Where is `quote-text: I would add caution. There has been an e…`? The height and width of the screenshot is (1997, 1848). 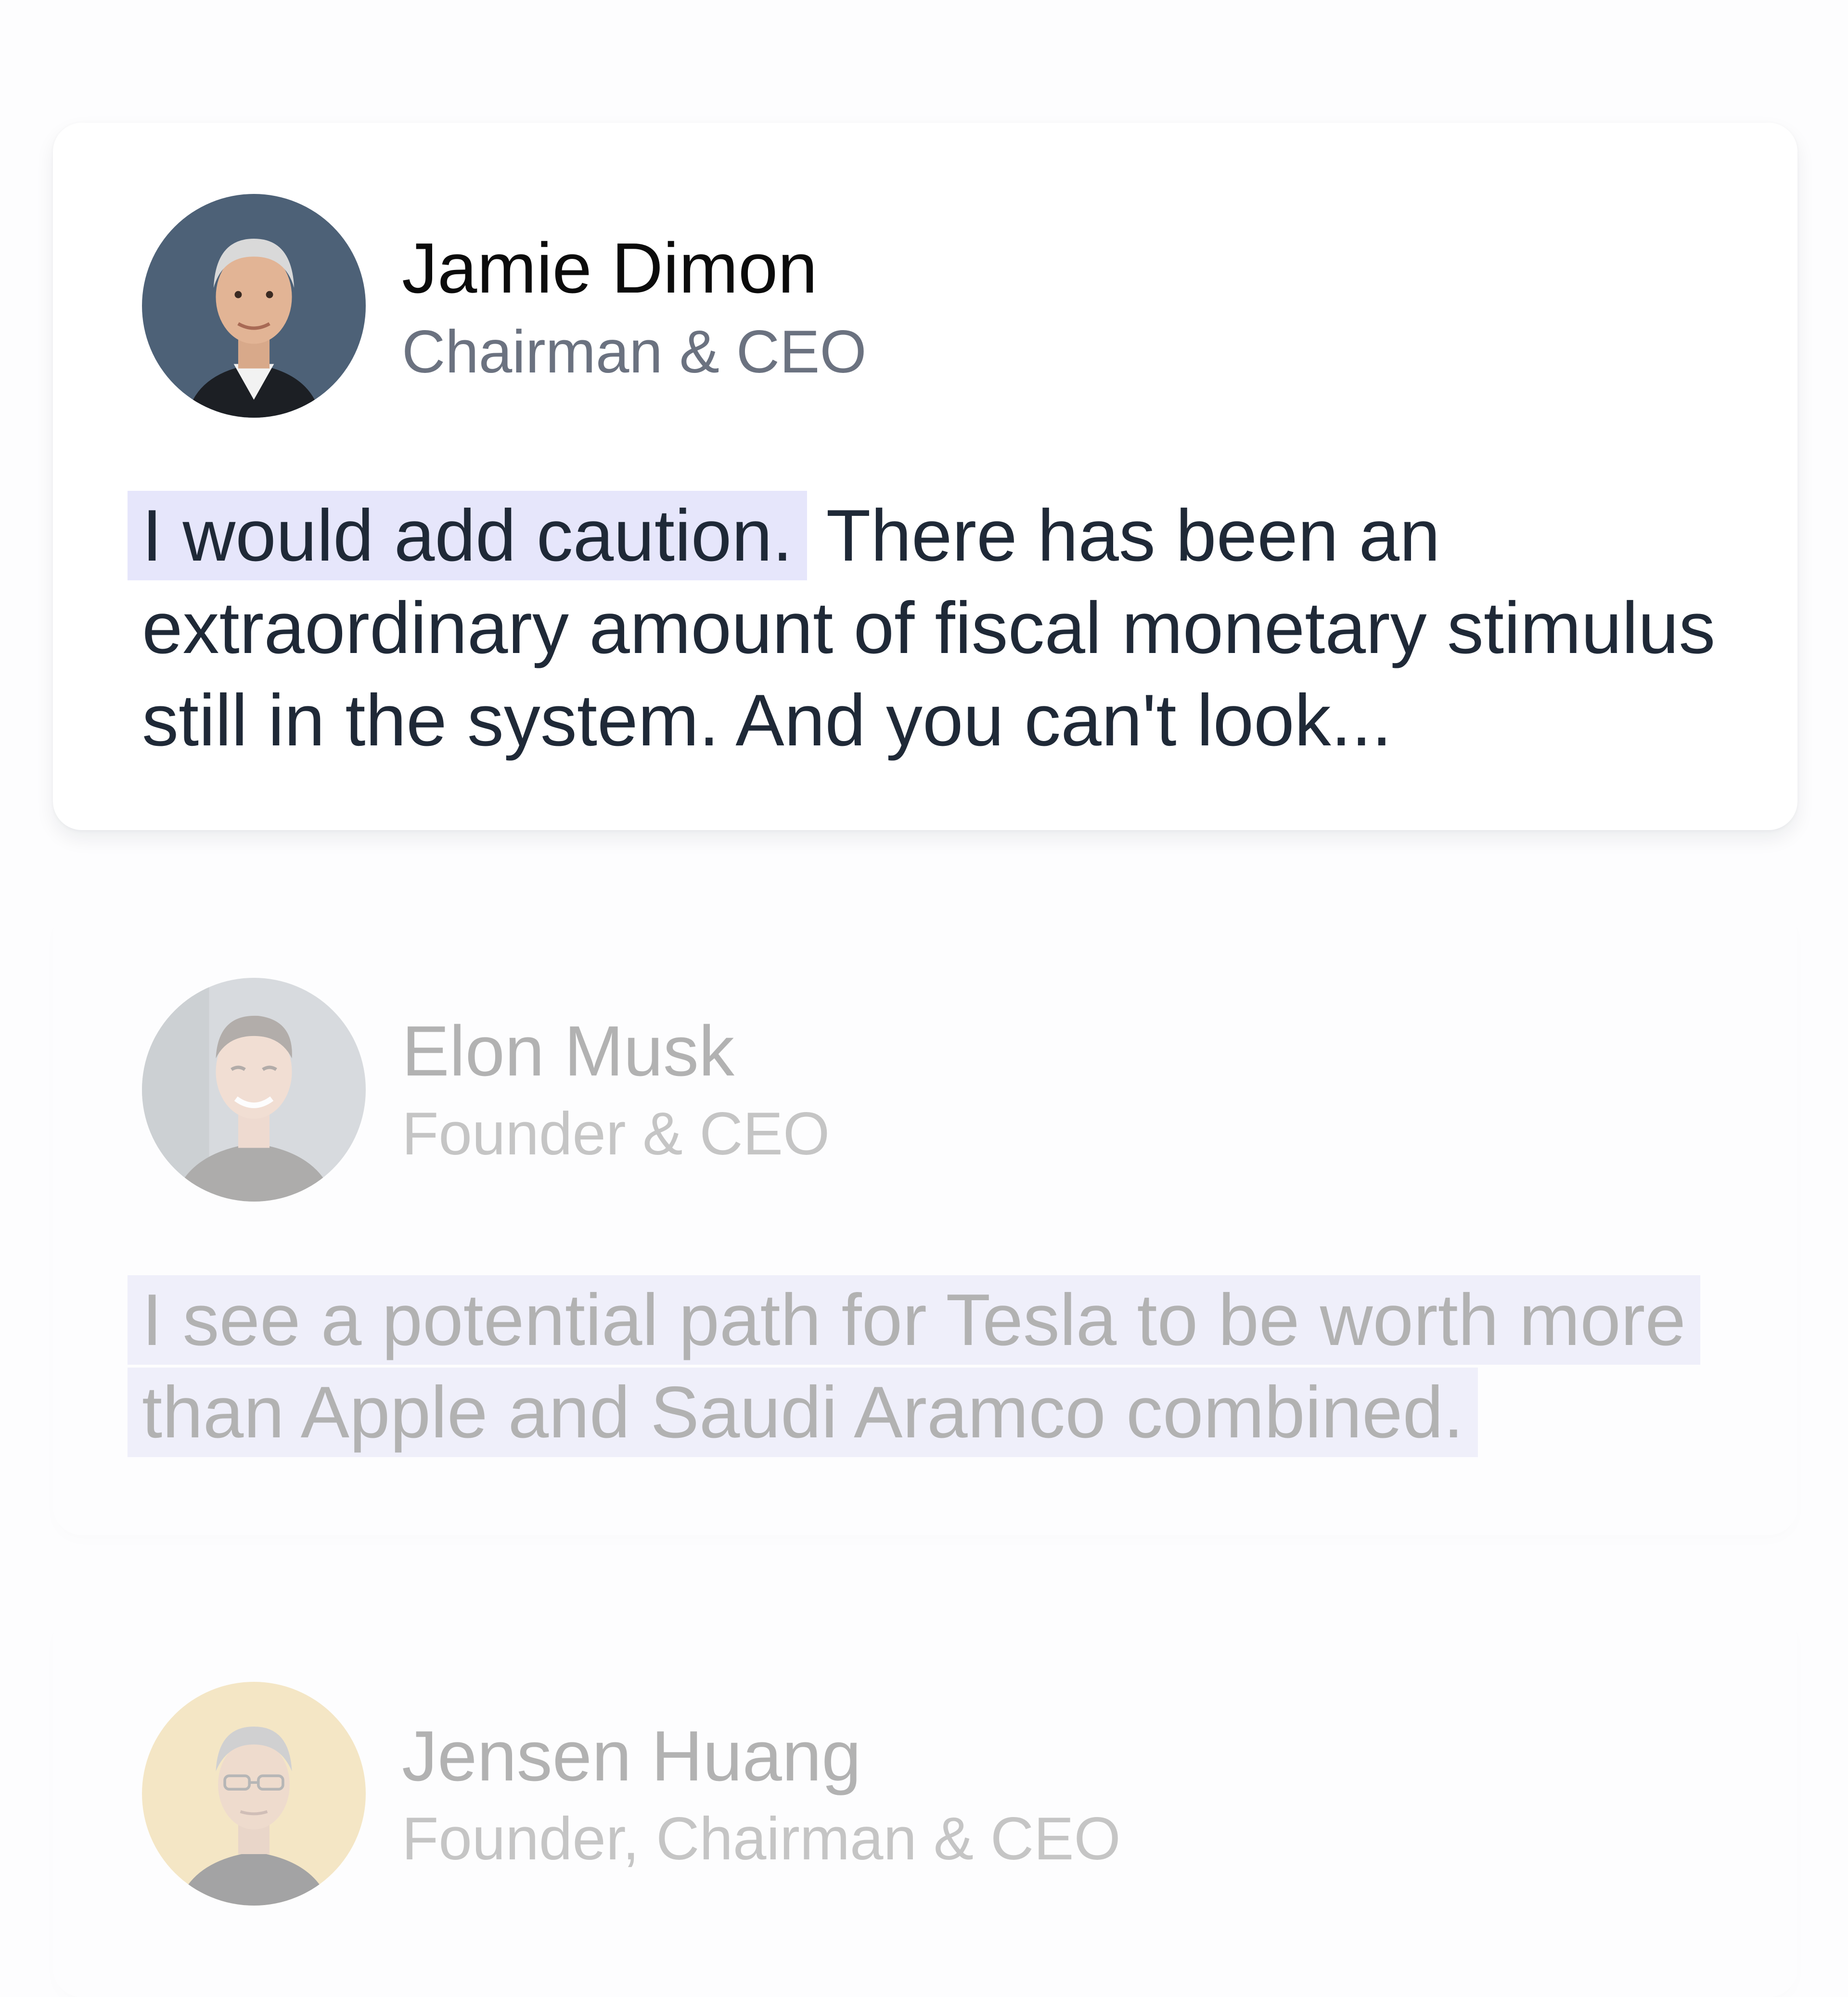 quote-text: I would add caution. There has been an e… is located at coordinates (948, 628).